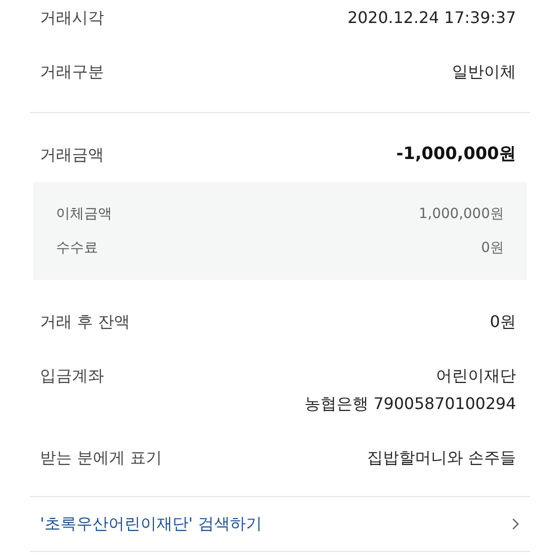  What do you see at coordinates (456, 154) in the screenshot?
I see `amount-value: -1,000,000원` at bounding box center [456, 154].